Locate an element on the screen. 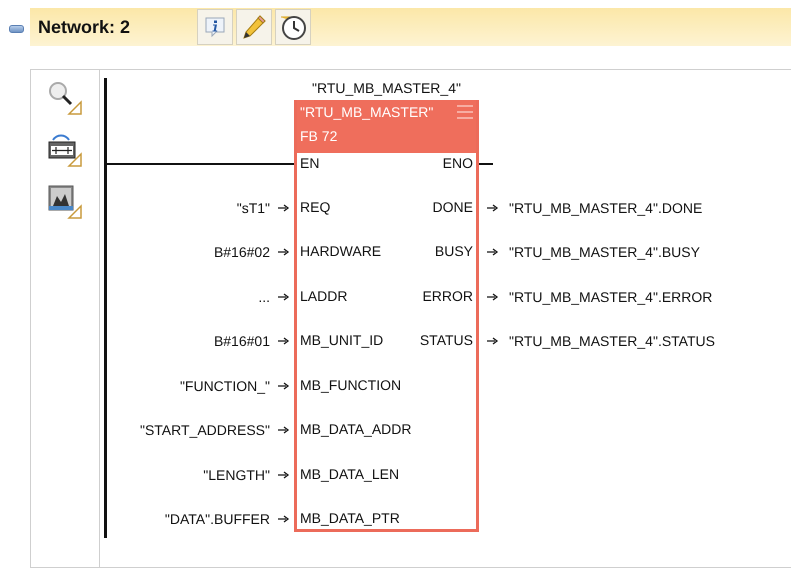  block-number: FB 72 is located at coordinates (319, 136).